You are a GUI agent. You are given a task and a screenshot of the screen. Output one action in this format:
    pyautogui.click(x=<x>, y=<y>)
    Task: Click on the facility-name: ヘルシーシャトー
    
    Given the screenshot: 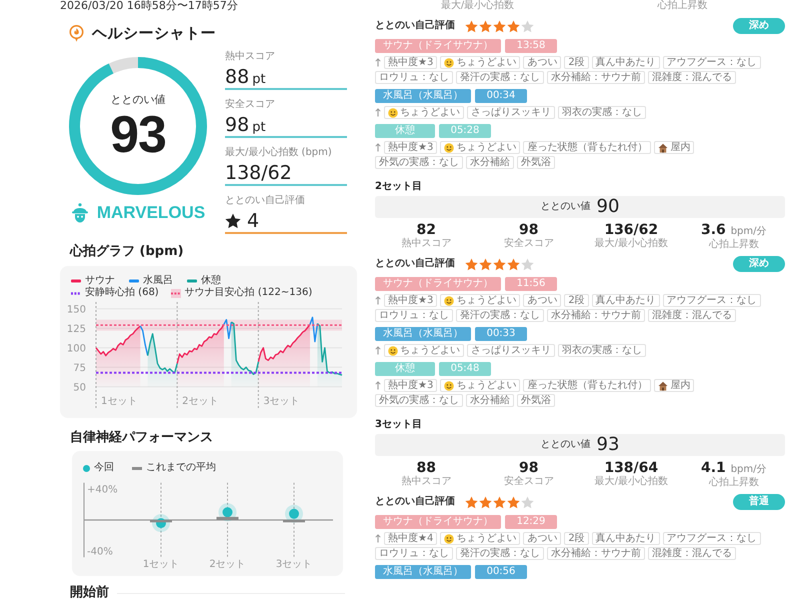 What is the action you would take?
    pyautogui.click(x=154, y=33)
    